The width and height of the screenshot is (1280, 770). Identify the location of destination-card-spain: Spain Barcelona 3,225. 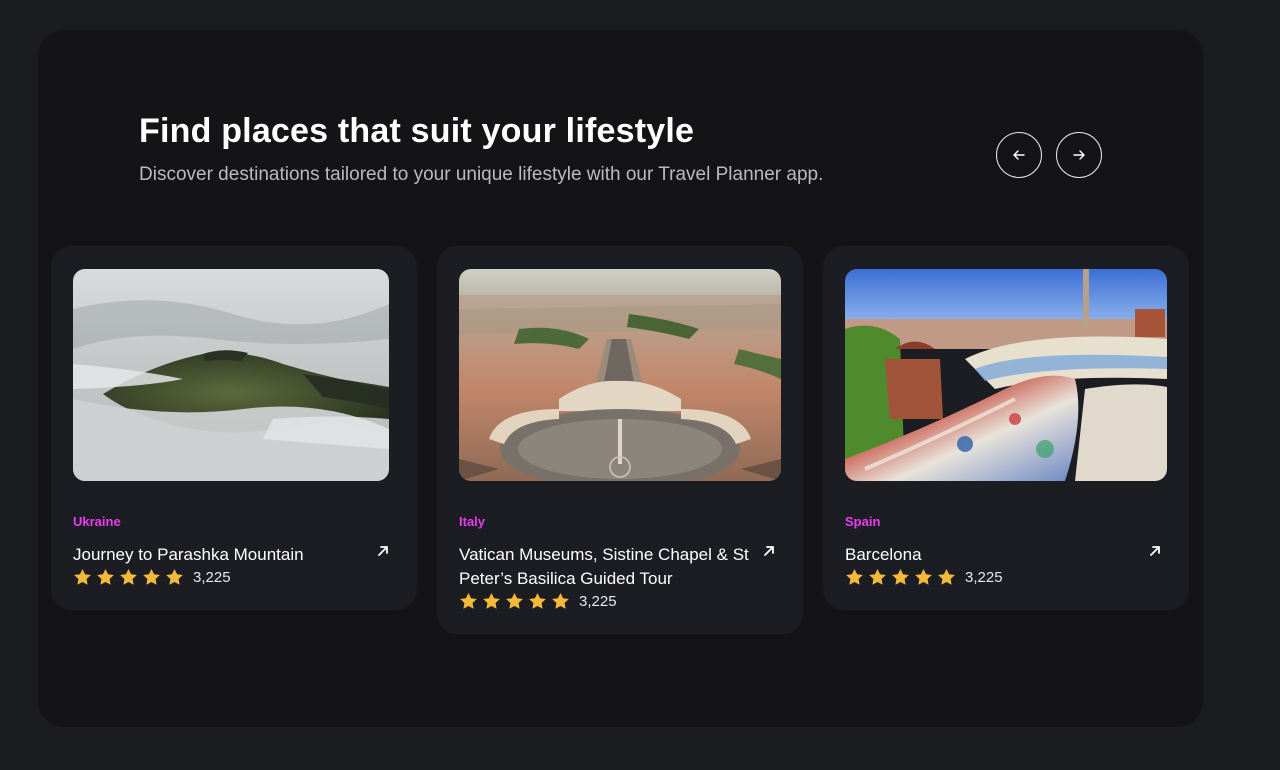
(1006, 428).